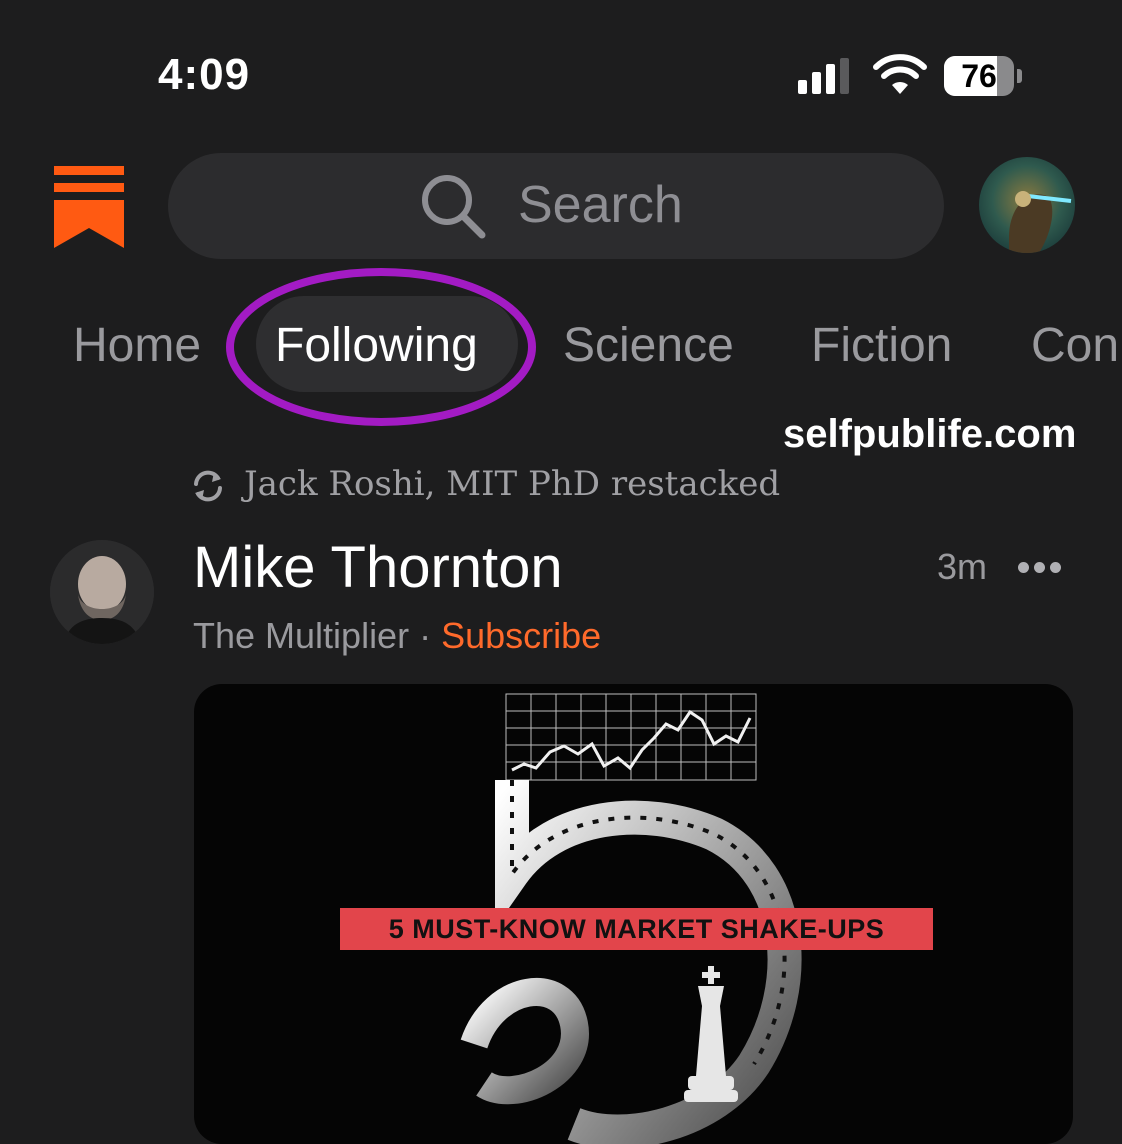 The width and height of the screenshot is (1122, 1144). I want to click on cellular-signal-icon, so click(827, 76).